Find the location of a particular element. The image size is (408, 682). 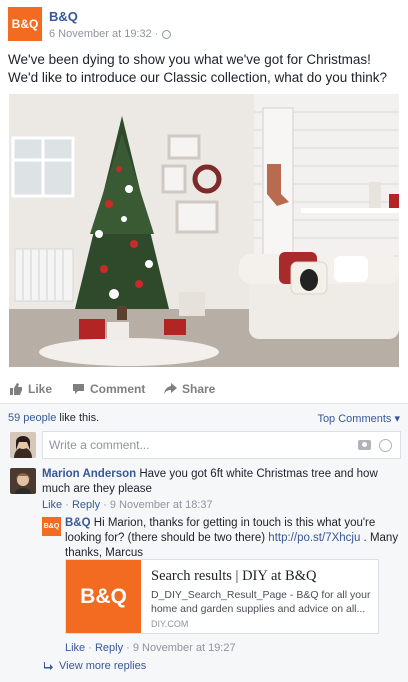

commenter-avatar is located at coordinates (23, 481).